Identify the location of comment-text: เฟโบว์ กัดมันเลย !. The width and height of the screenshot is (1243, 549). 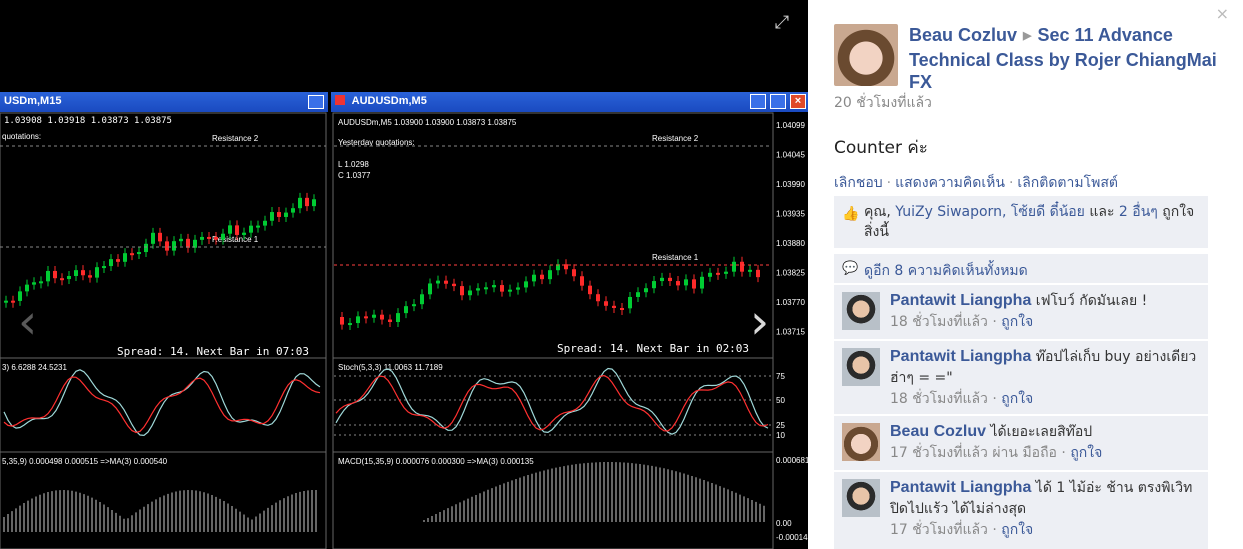
(1091, 301).